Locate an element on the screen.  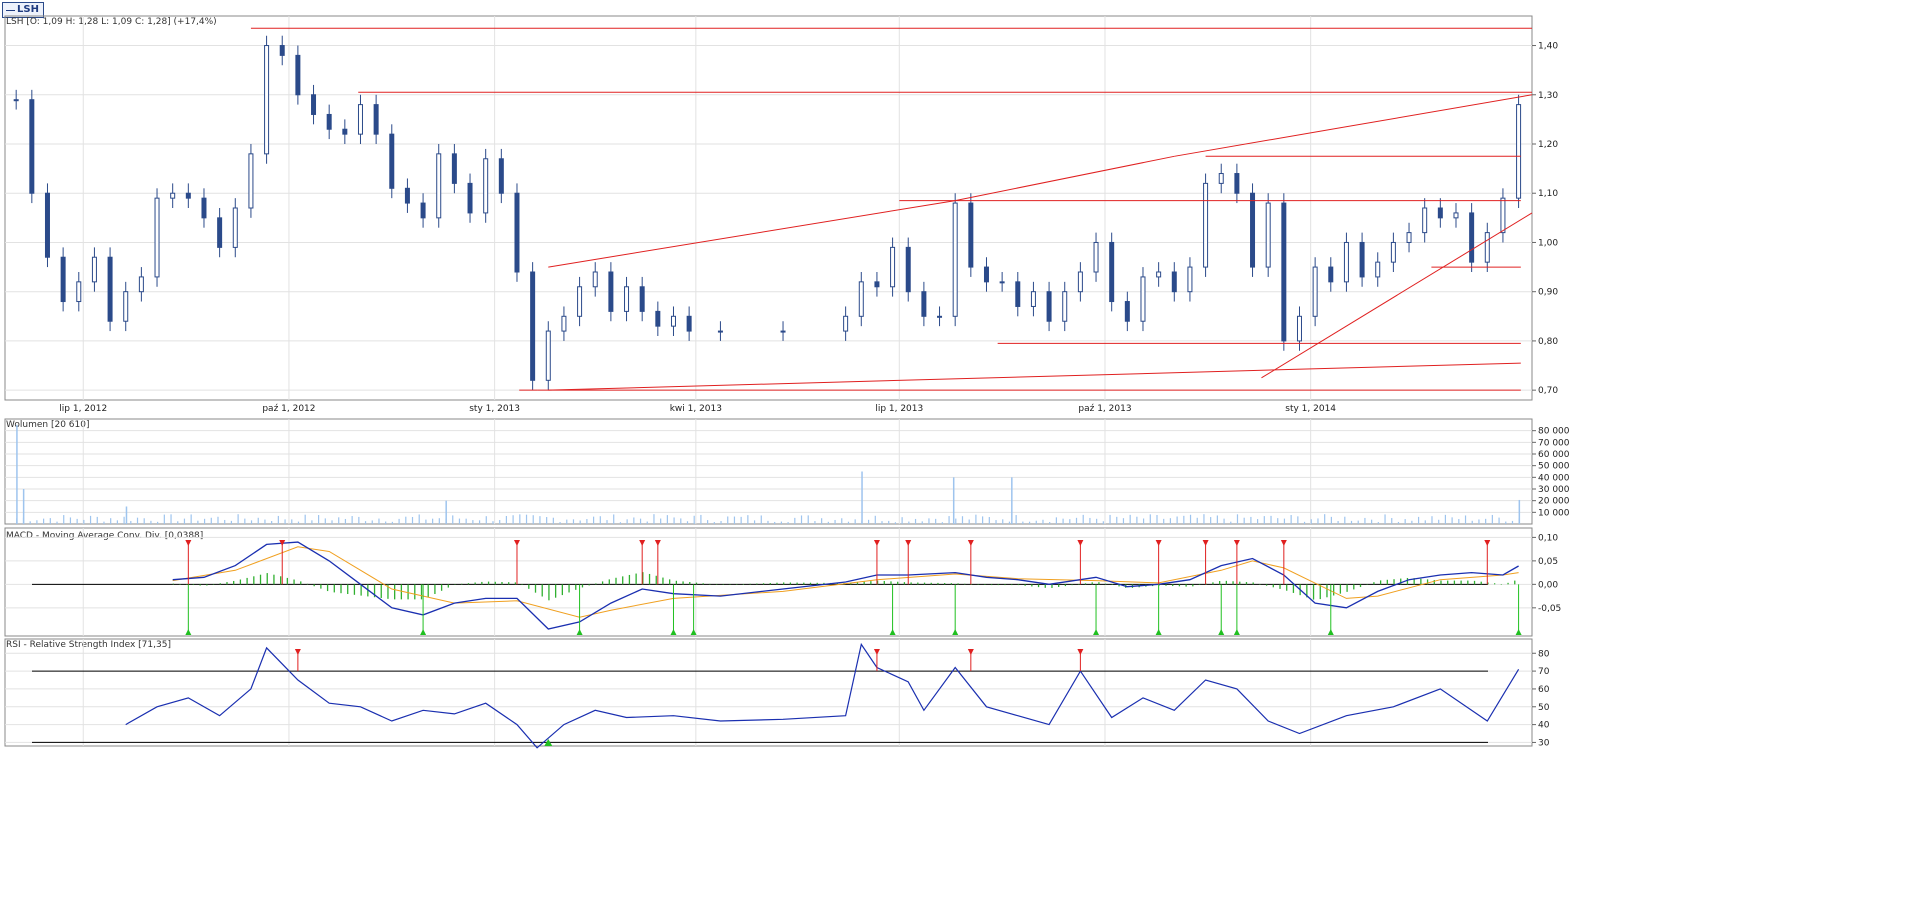
y-tick-label: 0,10 is located at coordinates (1548, 538).